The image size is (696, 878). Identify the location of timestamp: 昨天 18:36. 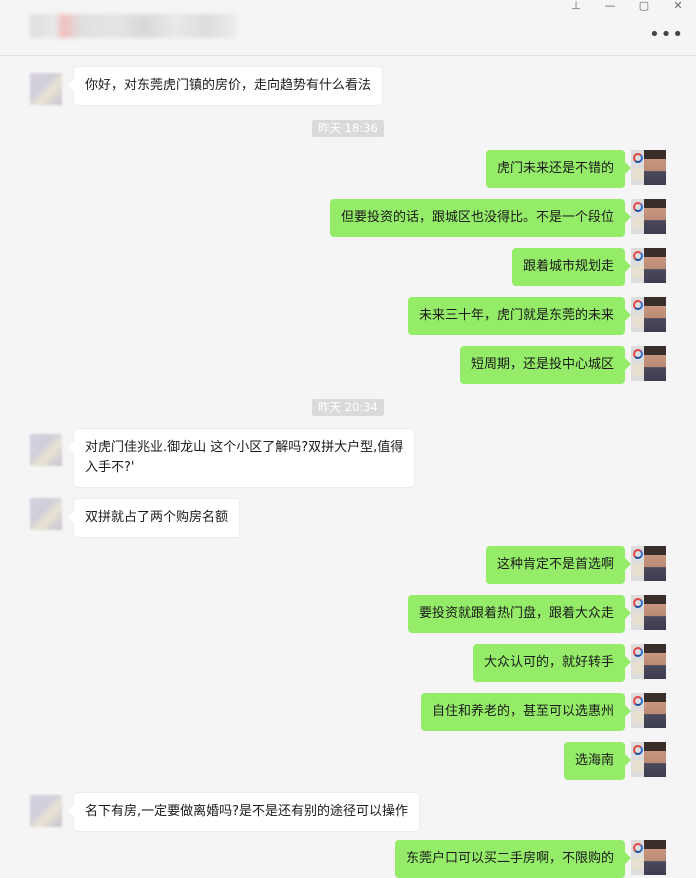
(348, 128).